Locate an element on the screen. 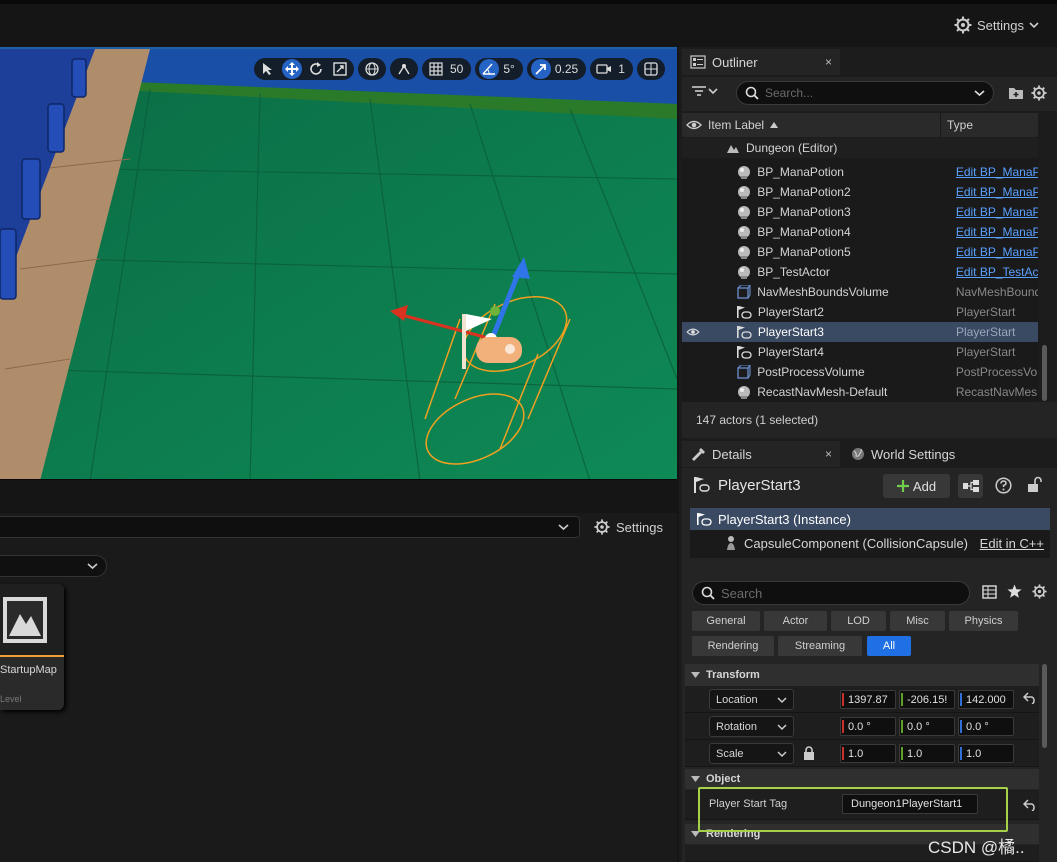 The height and width of the screenshot is (862, 1057). viewport-toolbar: 50 5° 0.25 1 is located at coordinates (459, 69).